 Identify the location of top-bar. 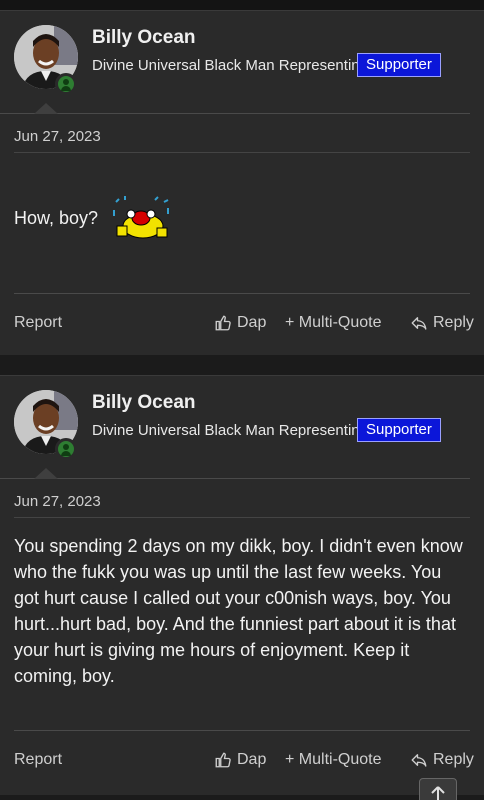
(242, 5).